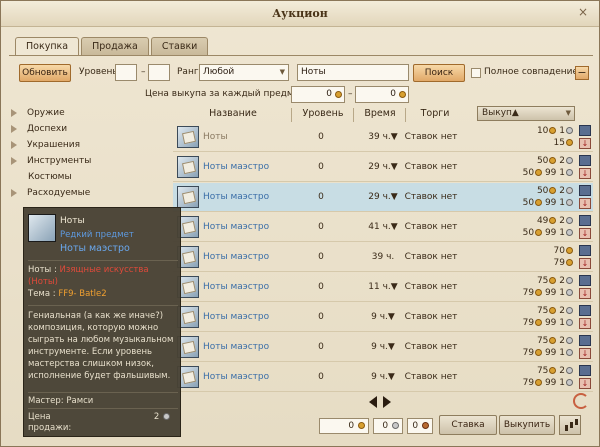 The width and height of the screenshot is (600, 447). I want to click on bid-silver-value: 0, so click(385, 426).